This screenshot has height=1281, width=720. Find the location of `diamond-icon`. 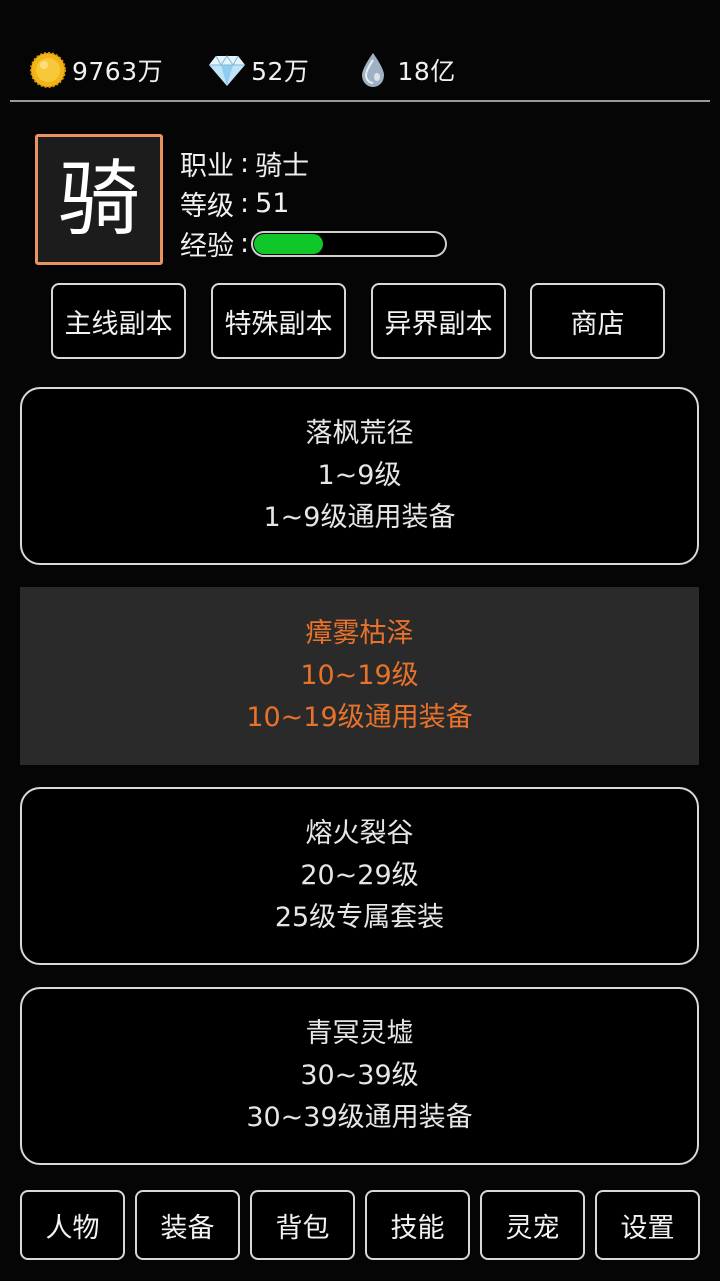

diamond-icon is located at coordinates (227, 70).